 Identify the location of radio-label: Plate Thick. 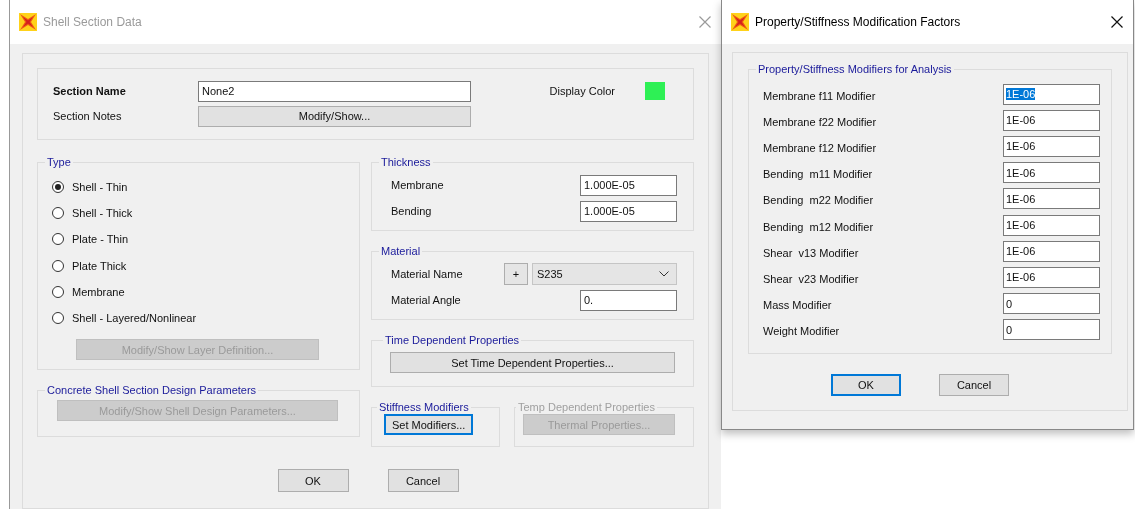
(99, 265).